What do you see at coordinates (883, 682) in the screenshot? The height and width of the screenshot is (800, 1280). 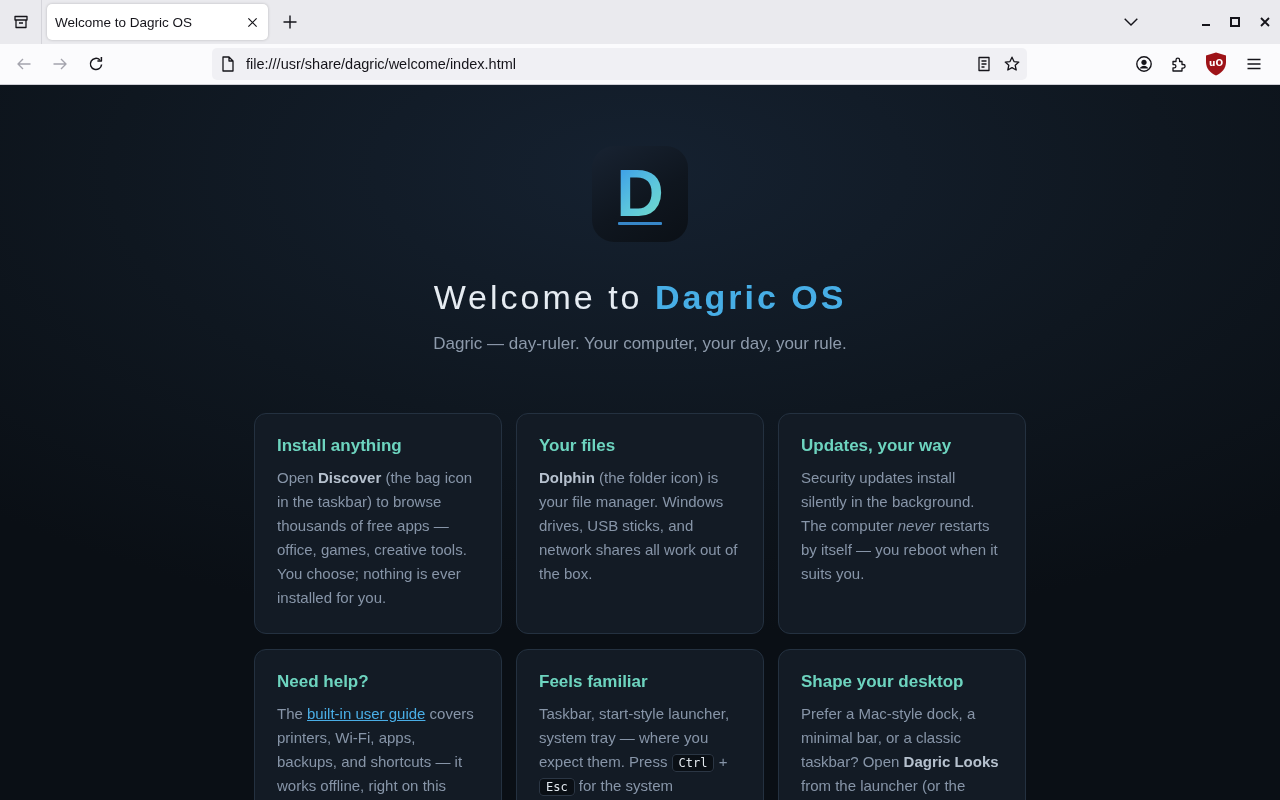 I see `card-title: Shape your desktop` at bounding box center [883, 682].